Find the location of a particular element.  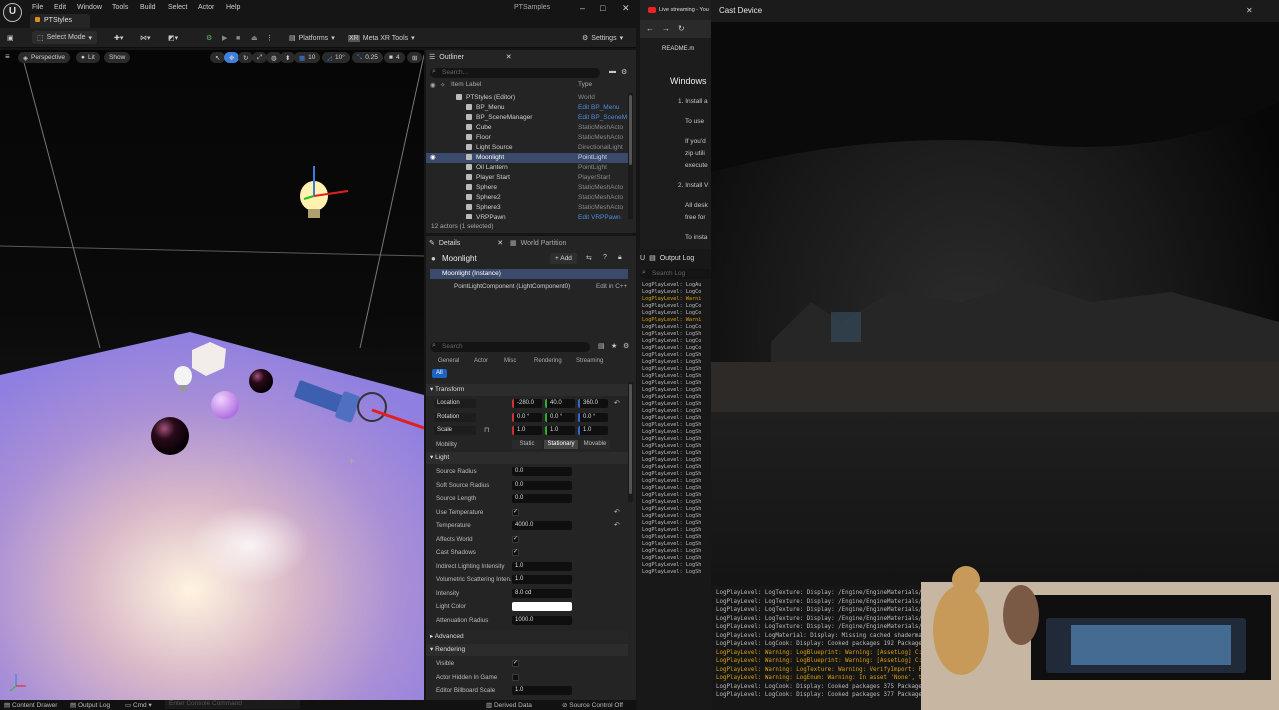

scale-x: 1.0 is located at coordinates (527, 430).